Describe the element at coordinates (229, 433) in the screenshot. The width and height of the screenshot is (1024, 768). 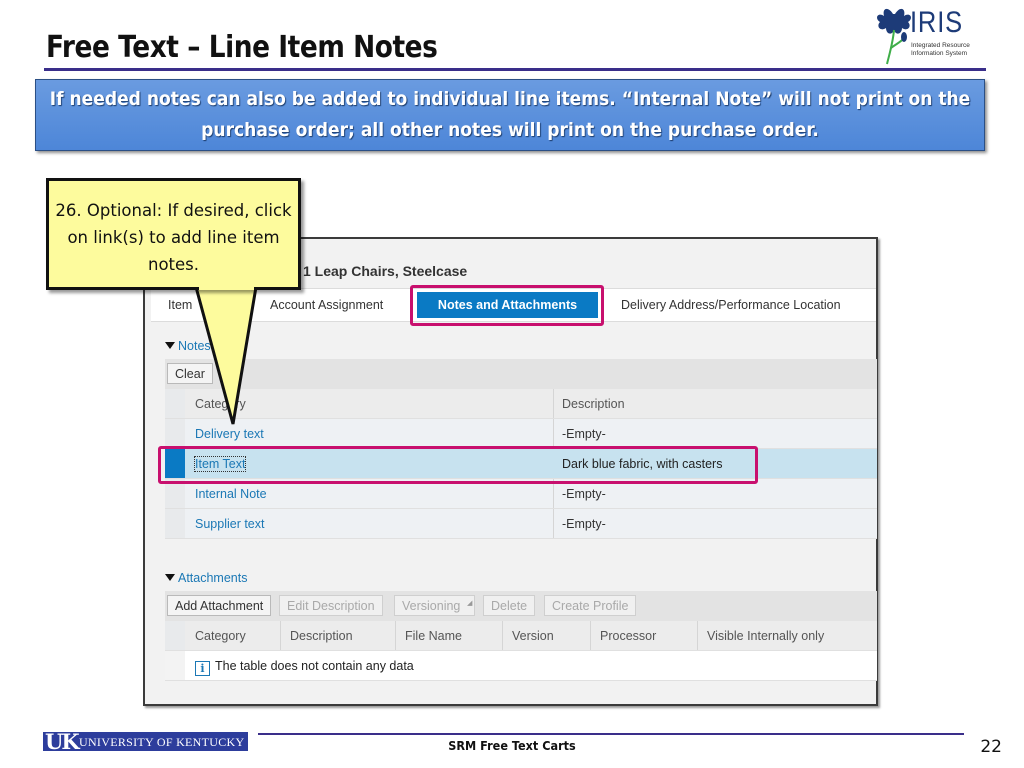
I see `delivery-text-link: Delivery text` at that location.